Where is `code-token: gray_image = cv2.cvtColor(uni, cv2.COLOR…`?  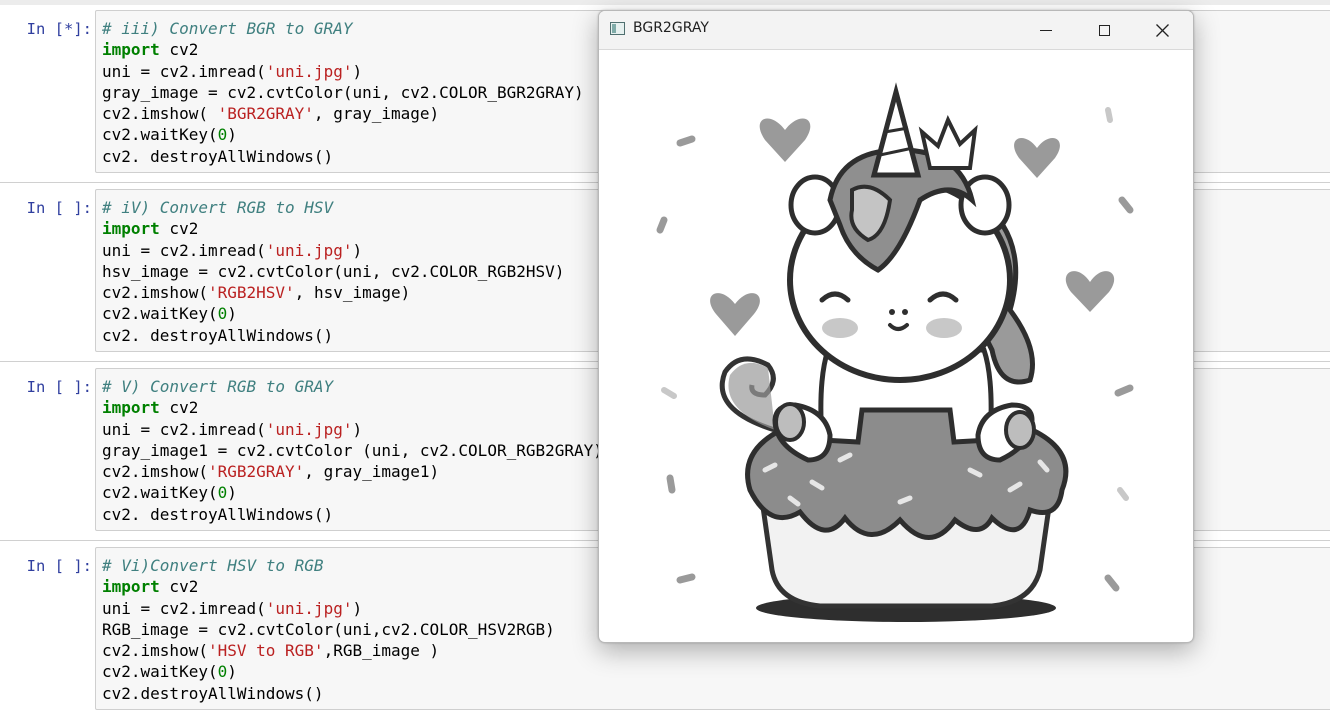 code-token: gray_image = cv2.cvtColor(uni, cv2.COLOR… is located at coordinates (343, 92).